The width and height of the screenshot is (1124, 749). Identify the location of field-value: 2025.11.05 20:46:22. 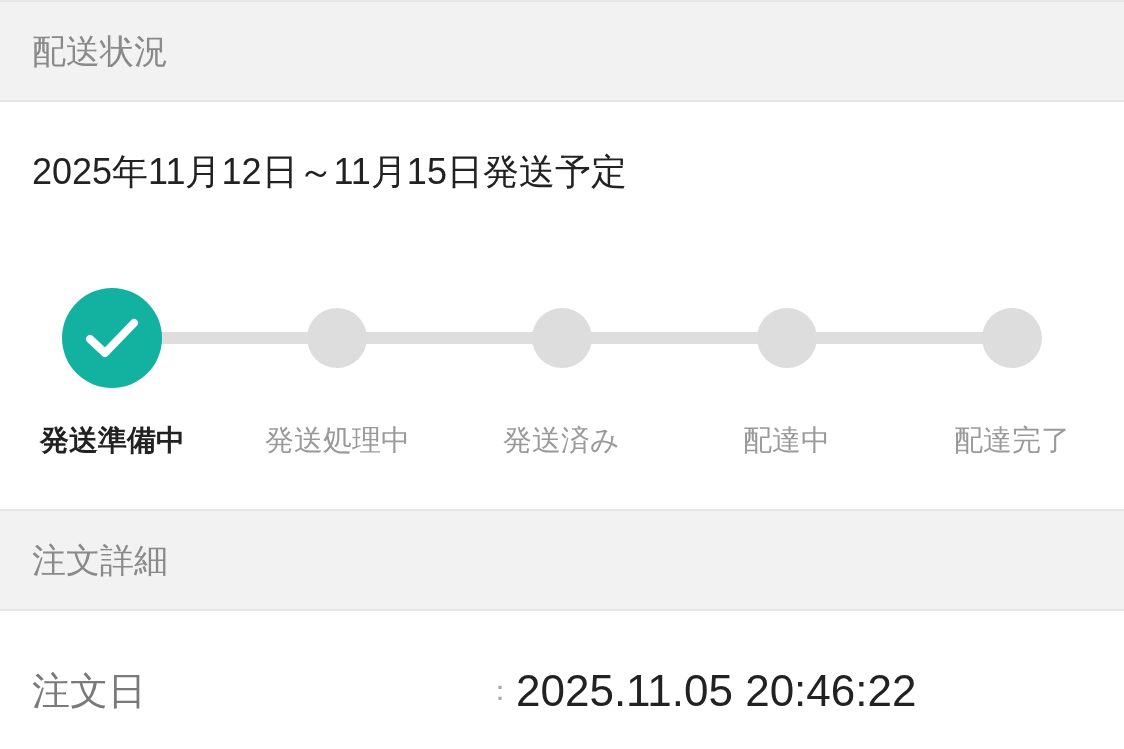
(716, 691).